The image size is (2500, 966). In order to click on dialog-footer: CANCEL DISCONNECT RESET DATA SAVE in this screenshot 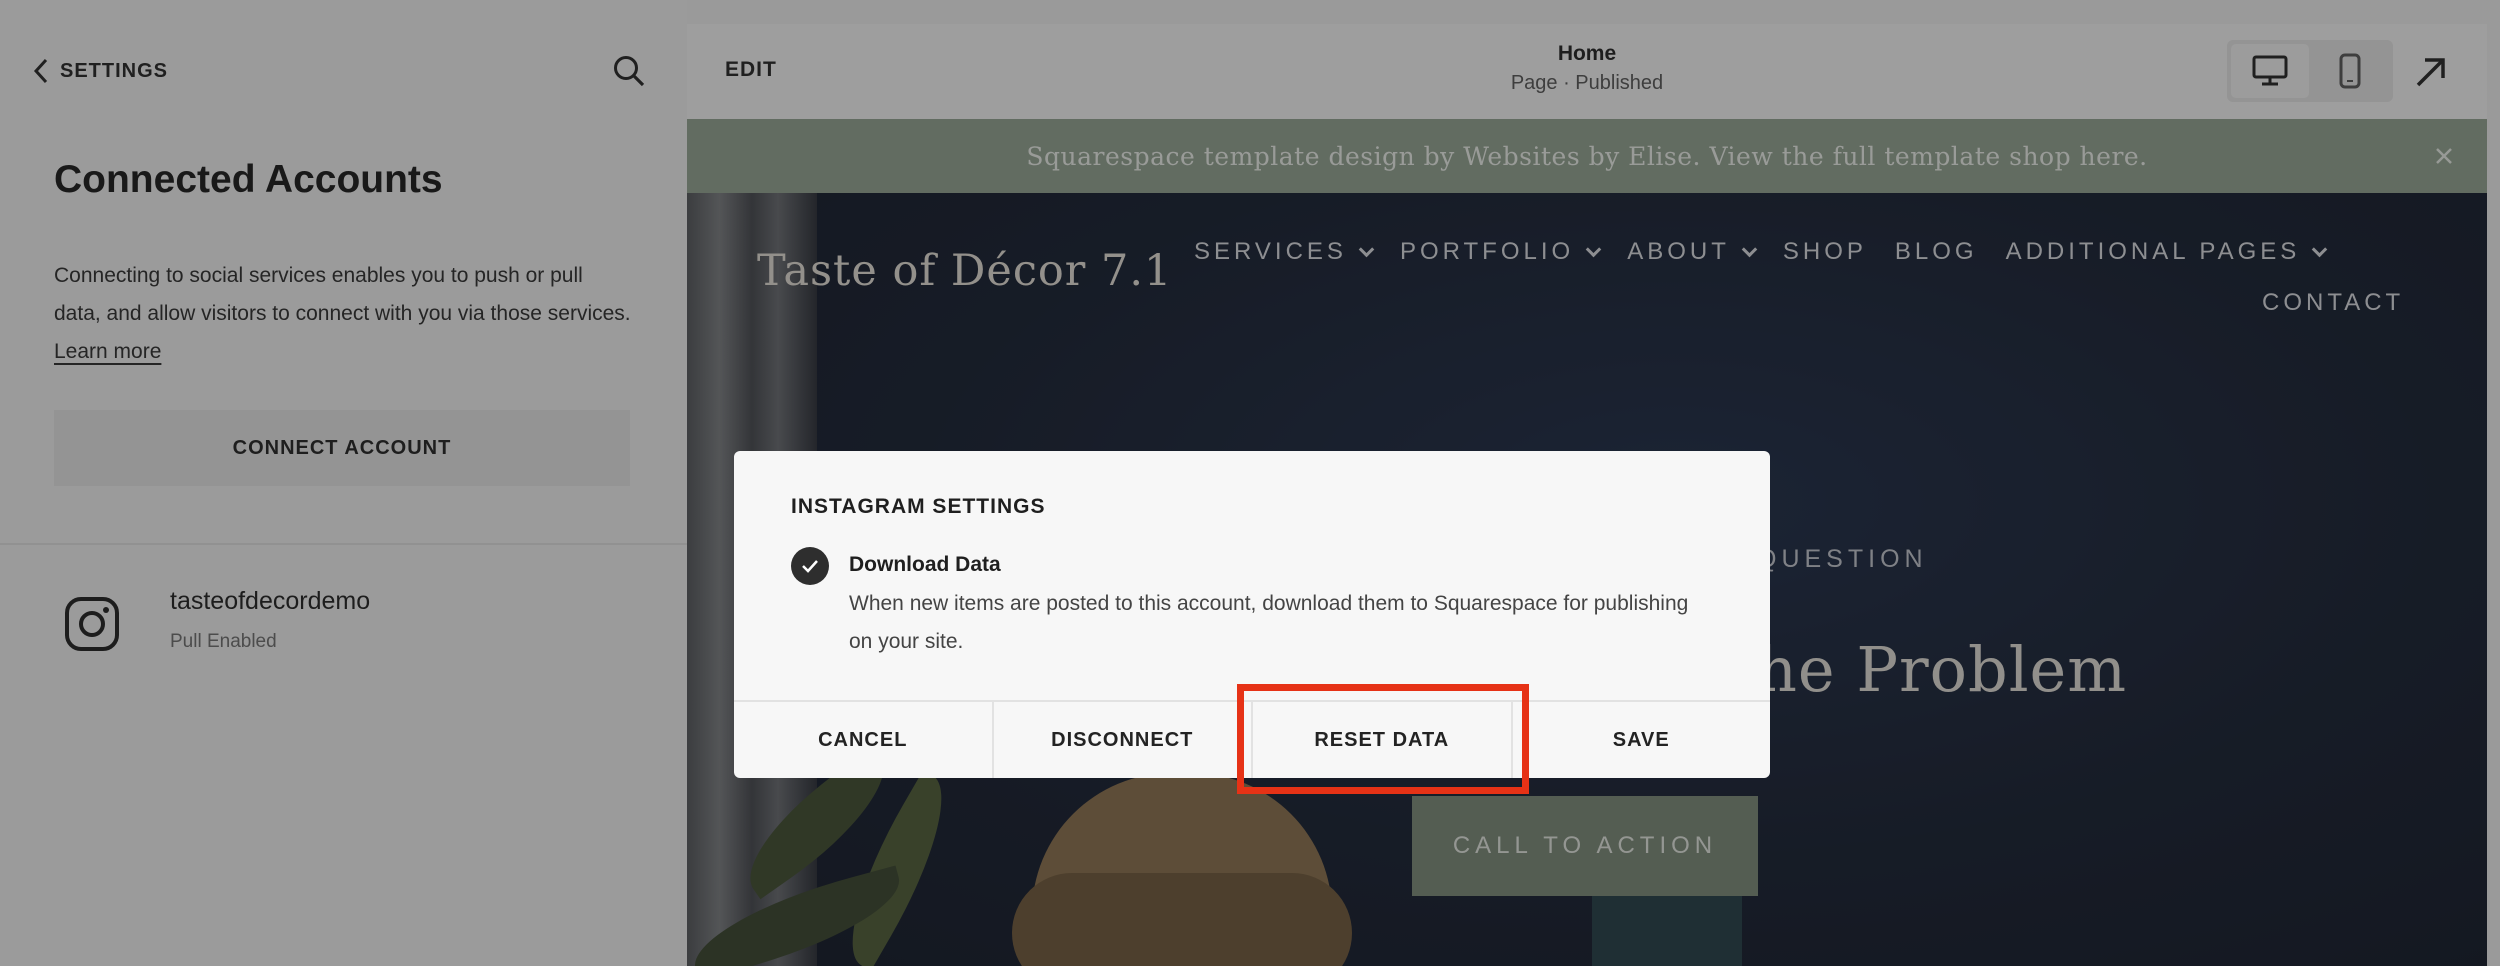, I will do `click(1252, 739)`.